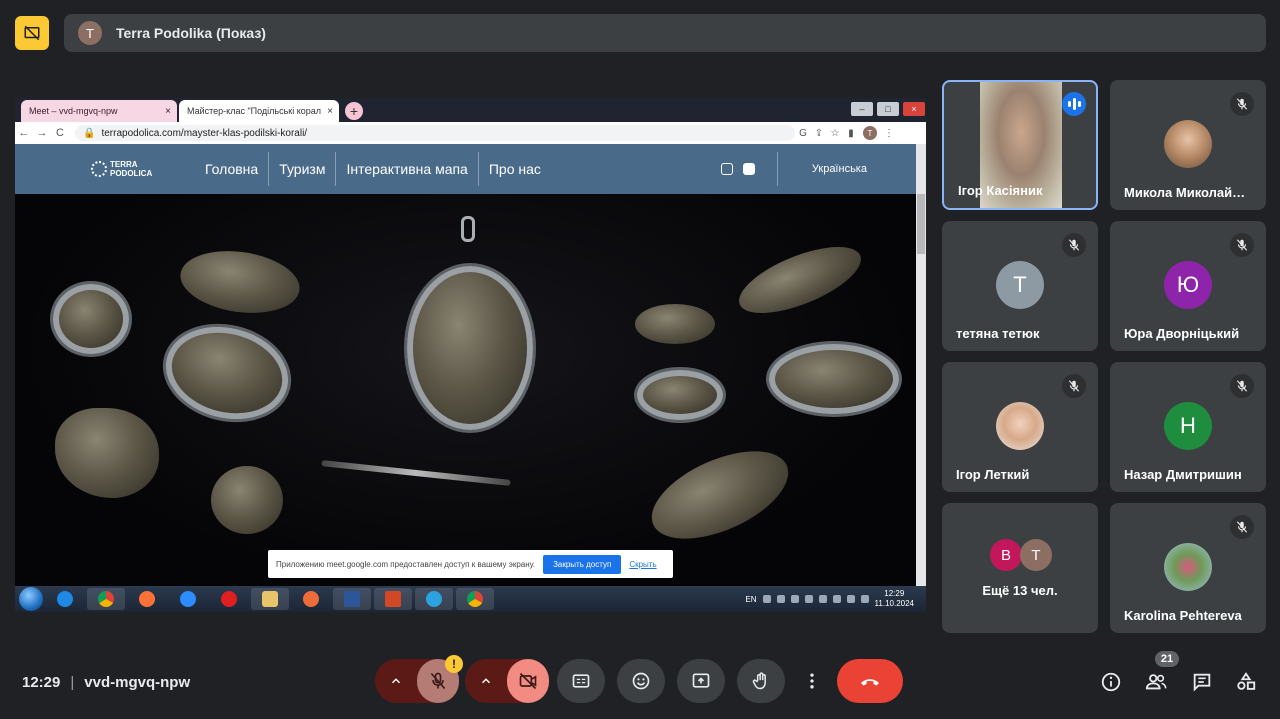 This screenshot has height=719, width=1280. What do you see at coordinates (641, 681) in the screenshot?
I see `reactions-button` at bounding box center [641, 681].